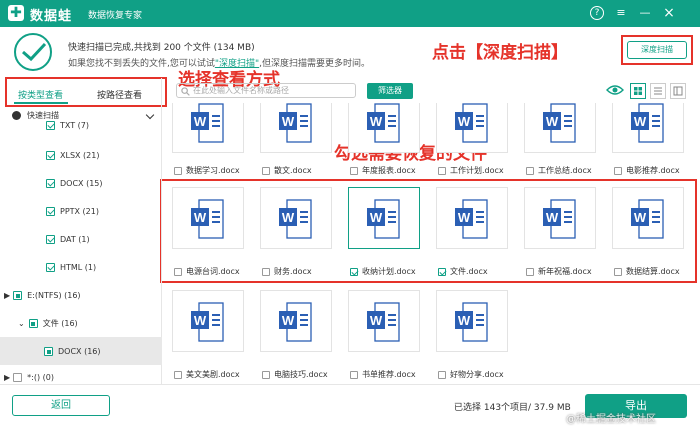 This screenshot has width=700, height=429. What do you see at coordinates (40, 94) in the screenshot?
I see `tab-by-type: 按类型查看` at bounding box center [40, 94].